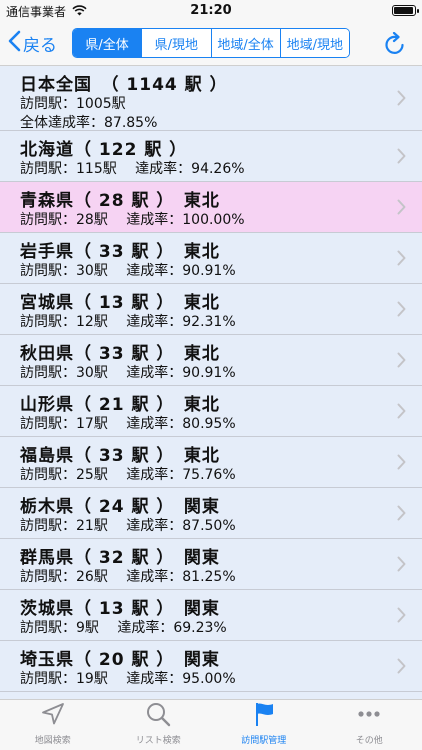 The image size is (422, 750). Describe the element at coordinates (246, 43) in the screenshot. I see `segment-region-all: 地域/全体` at that location.